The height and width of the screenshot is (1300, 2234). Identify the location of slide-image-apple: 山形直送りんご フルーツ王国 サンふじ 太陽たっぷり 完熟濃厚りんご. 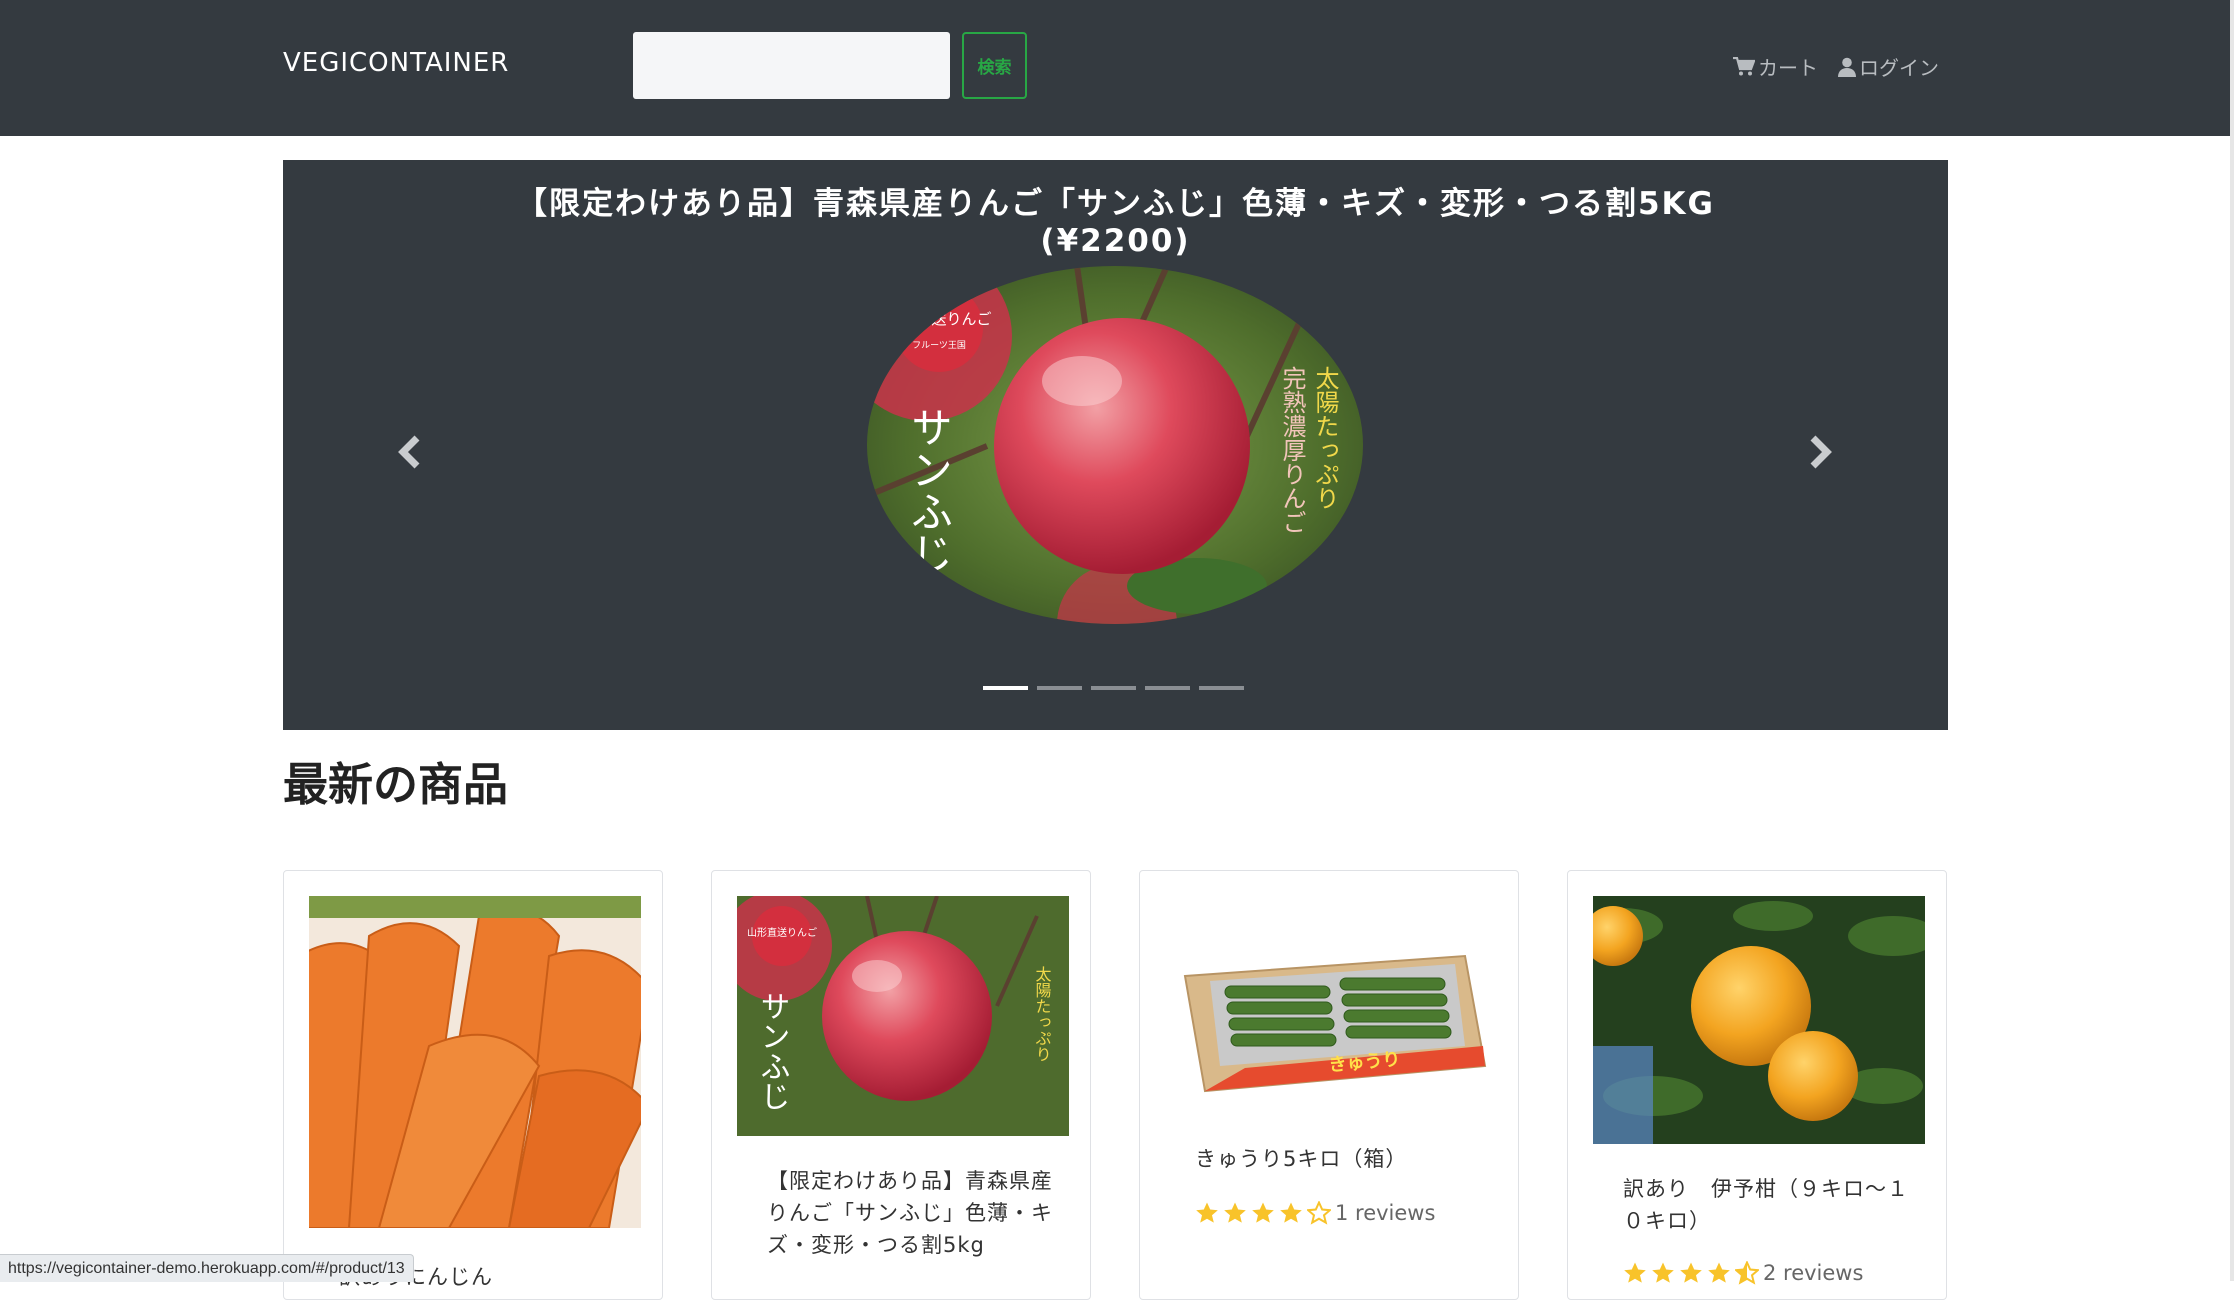
(1115, 445).